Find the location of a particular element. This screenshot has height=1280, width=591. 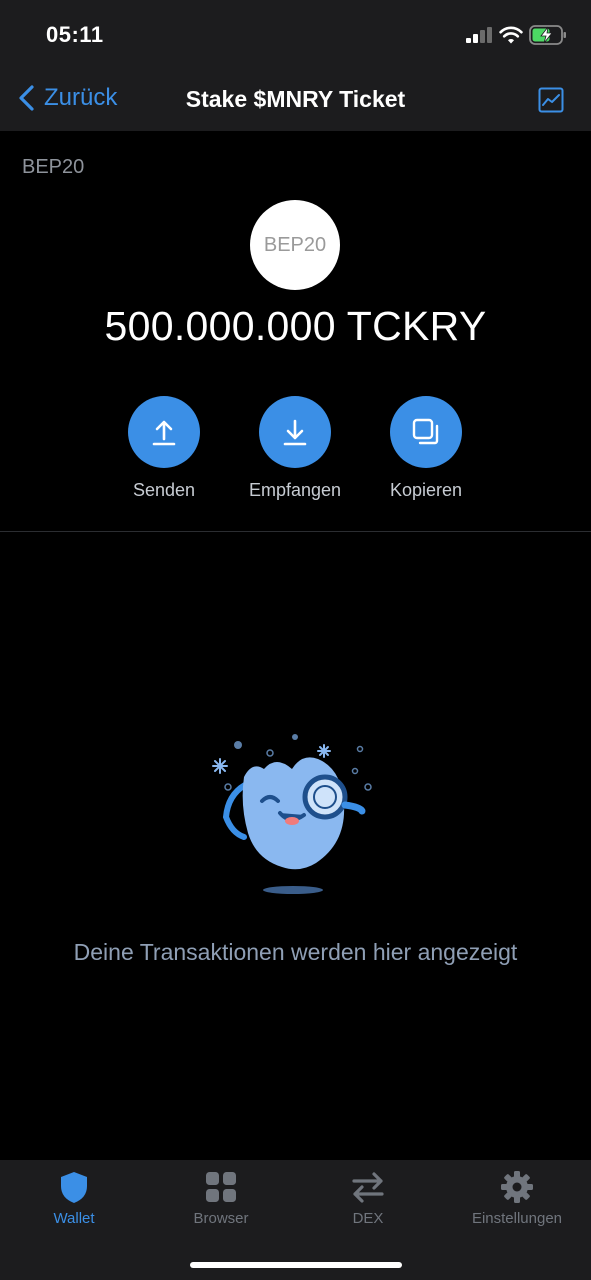

upload-arrow-icon is located at coordinates (164, 433).